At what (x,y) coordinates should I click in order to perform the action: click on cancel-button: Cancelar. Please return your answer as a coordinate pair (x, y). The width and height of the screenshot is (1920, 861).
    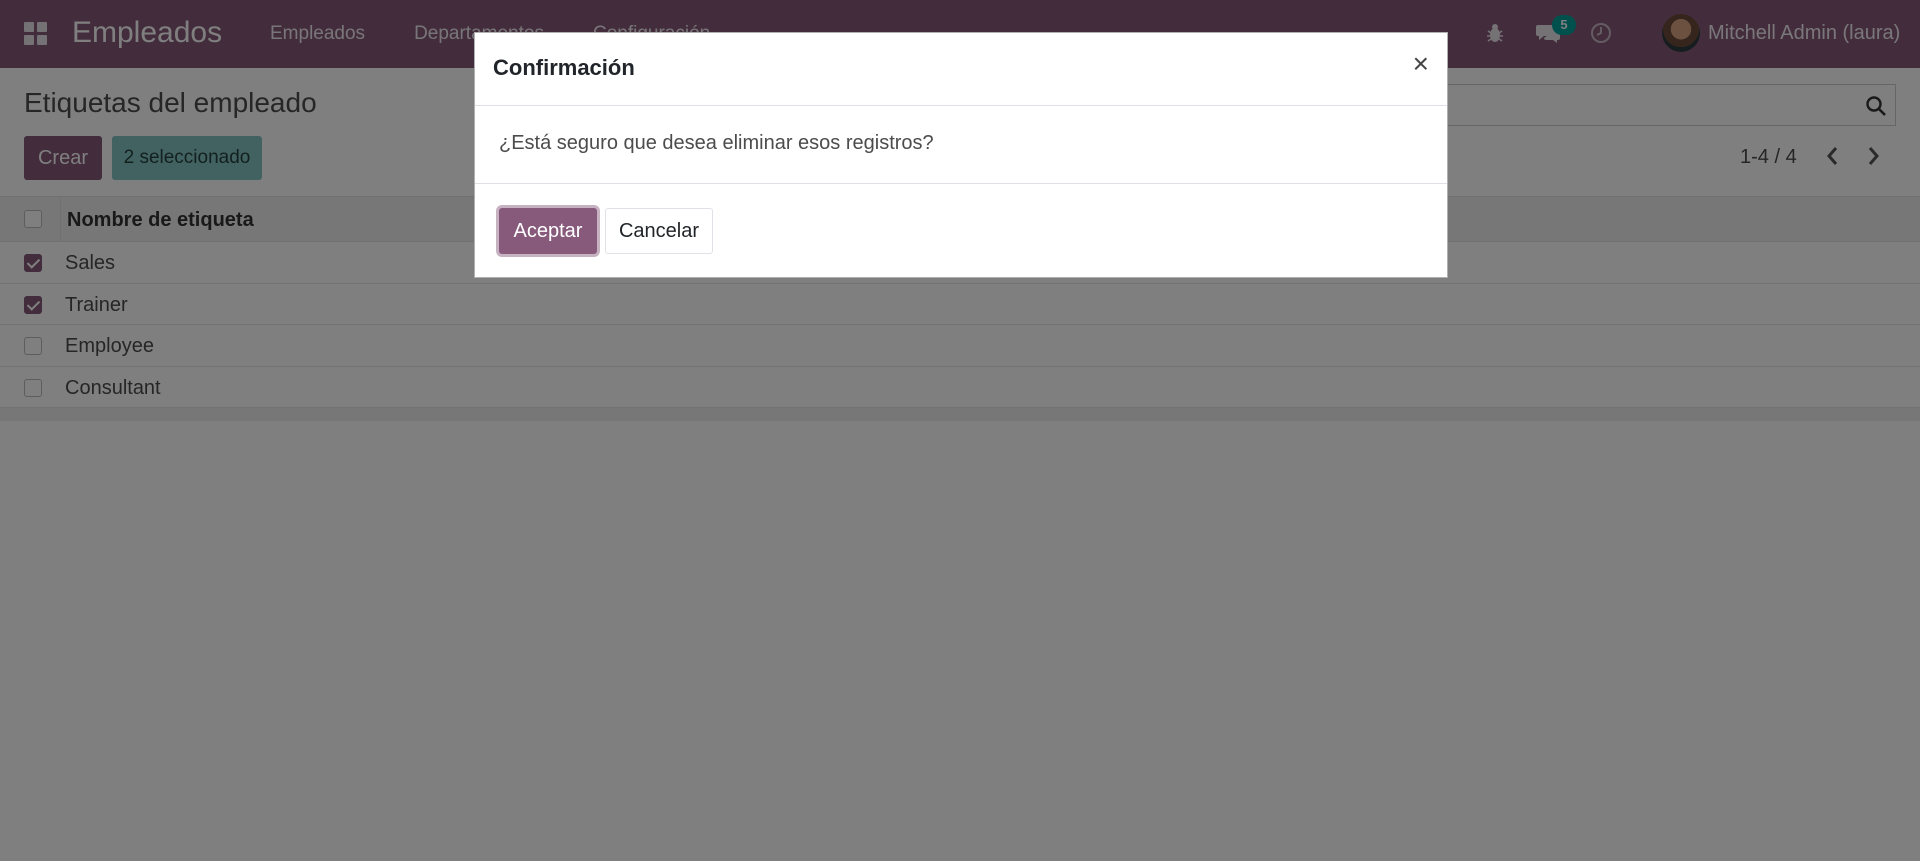
    Looking at the image, I should click on (659, 231).